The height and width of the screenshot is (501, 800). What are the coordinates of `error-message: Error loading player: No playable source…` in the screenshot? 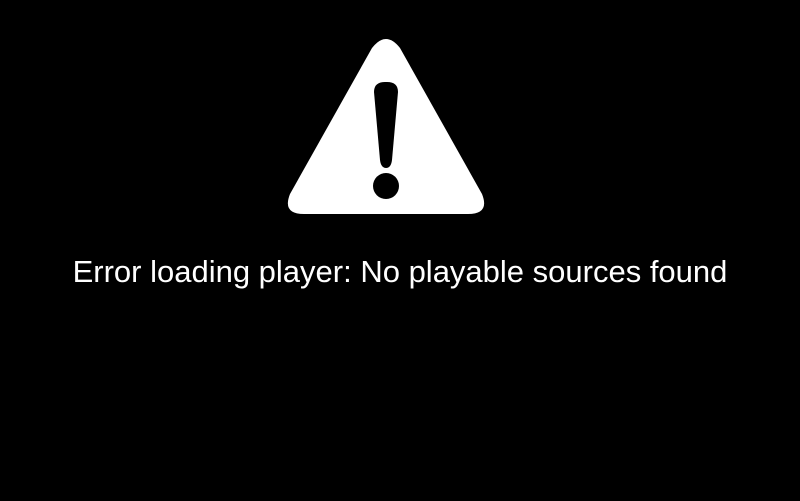 It's located at (400, 271).